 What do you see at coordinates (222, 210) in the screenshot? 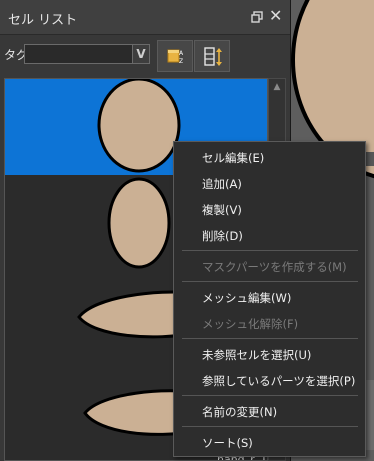
I see `menu-item-duplicate: 複製(V)` at bounding box center [222, 210].